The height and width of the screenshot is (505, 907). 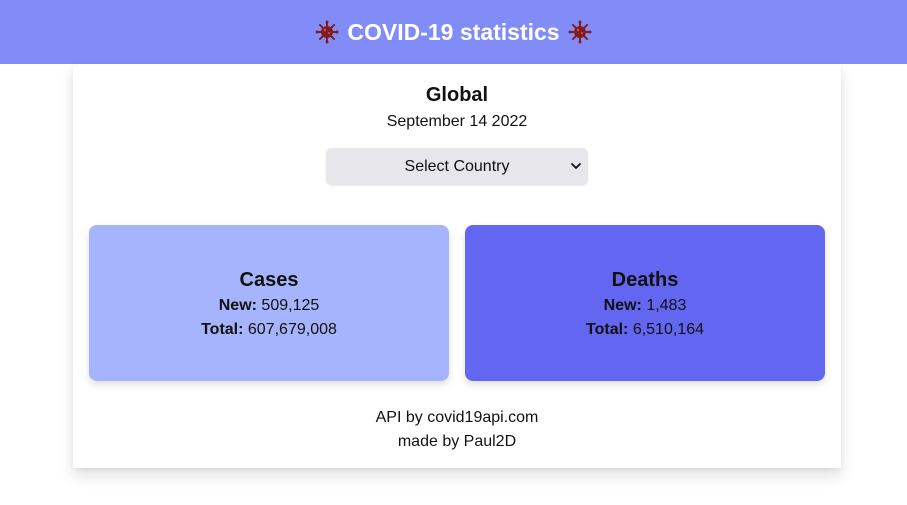 I want to click on deaths-title: Deaths, so click(x=645, y=280).